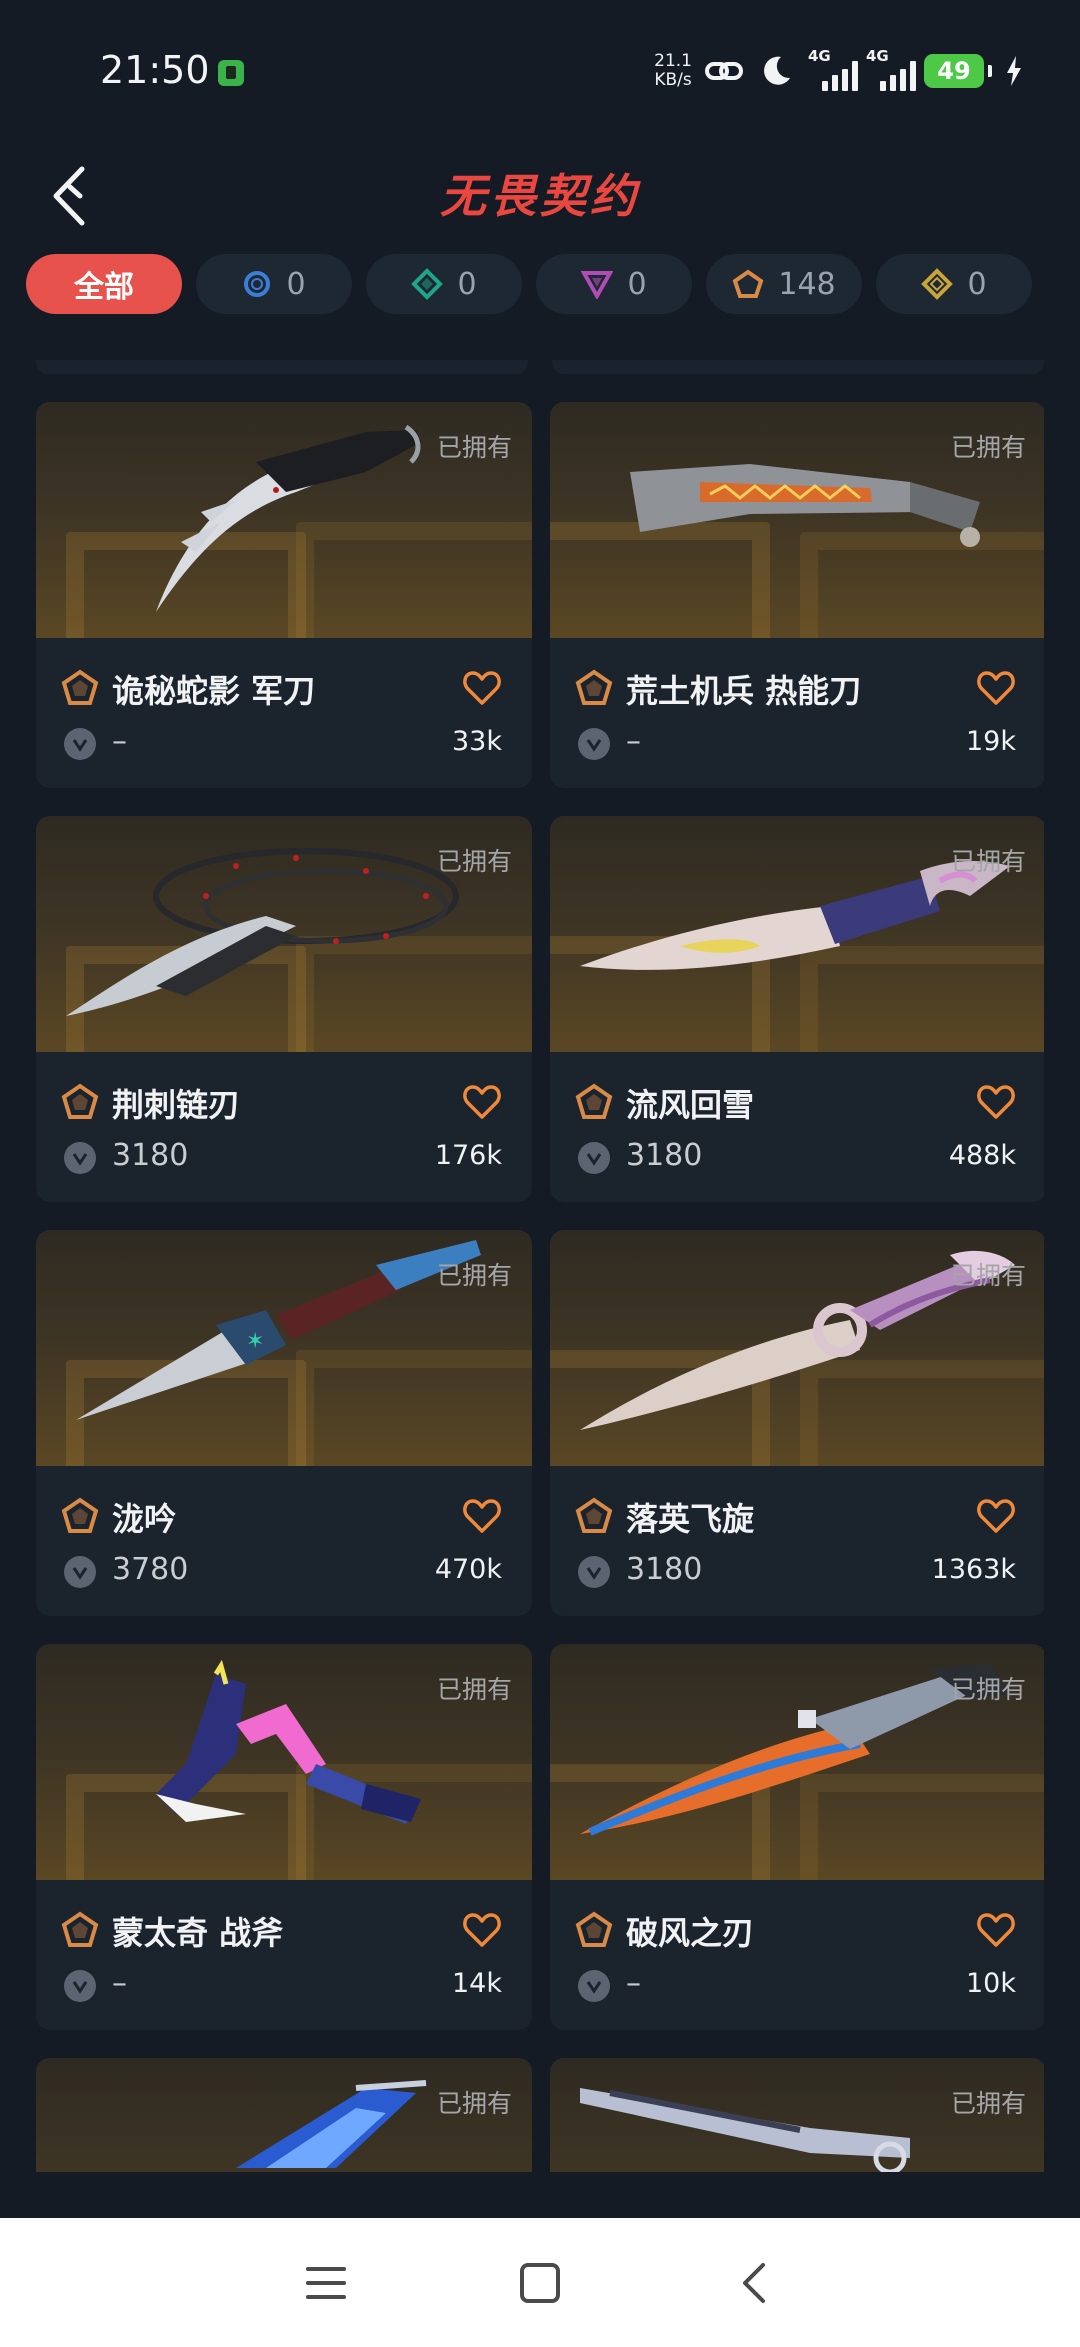  What do you see at coordinates (284, 713) in the screenshot?
I see `skin-info: 诡秘蛇影 军刀 – 33k` at bounding box center [284, 713].